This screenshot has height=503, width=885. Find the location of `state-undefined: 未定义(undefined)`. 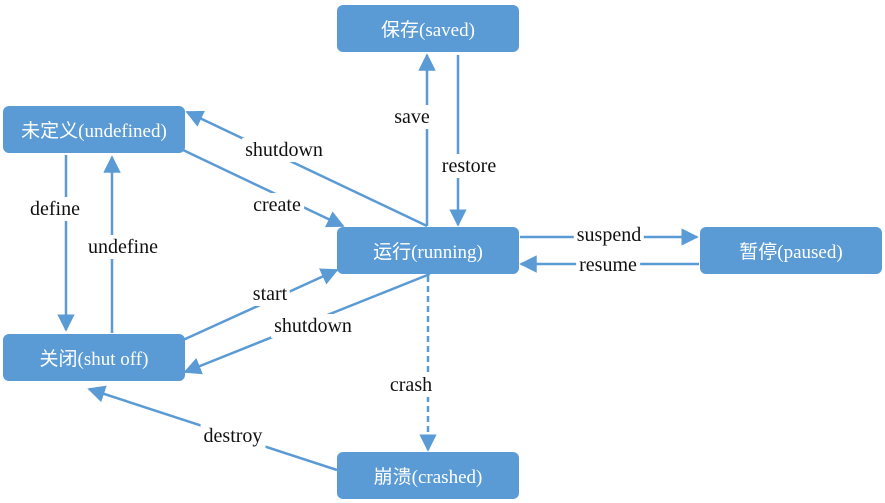

state-undefined: 未定义(undefined) is located at coordinates (94, 129).